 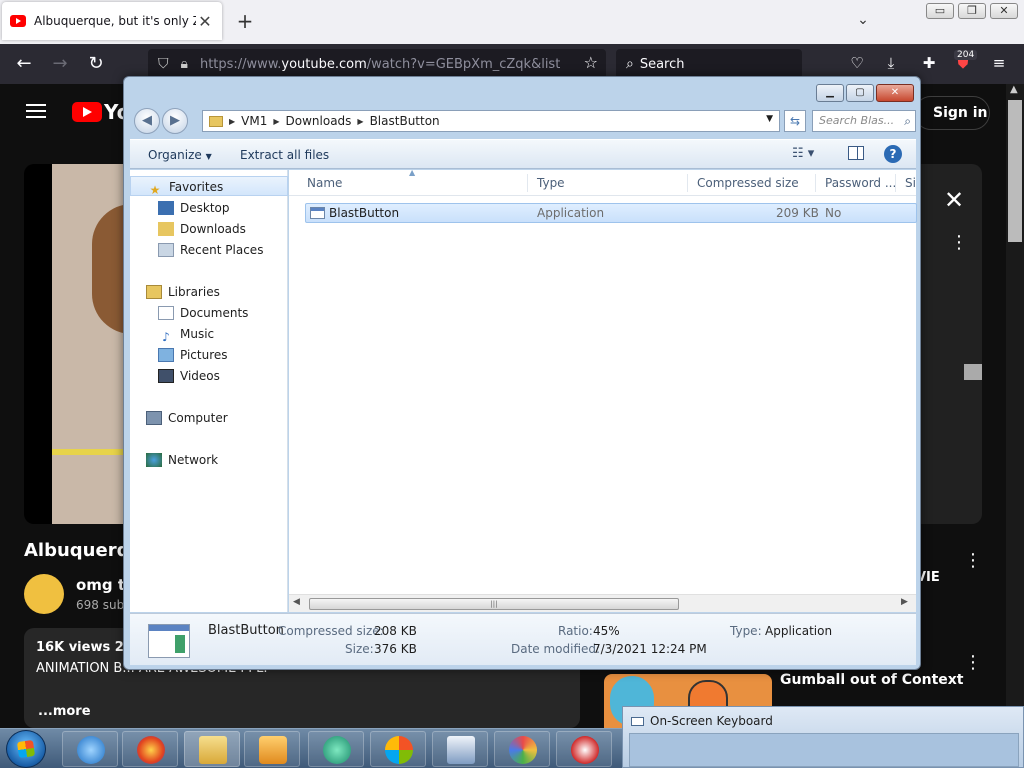 I want to click on nav-network: Network, so click(x=209, y=460).